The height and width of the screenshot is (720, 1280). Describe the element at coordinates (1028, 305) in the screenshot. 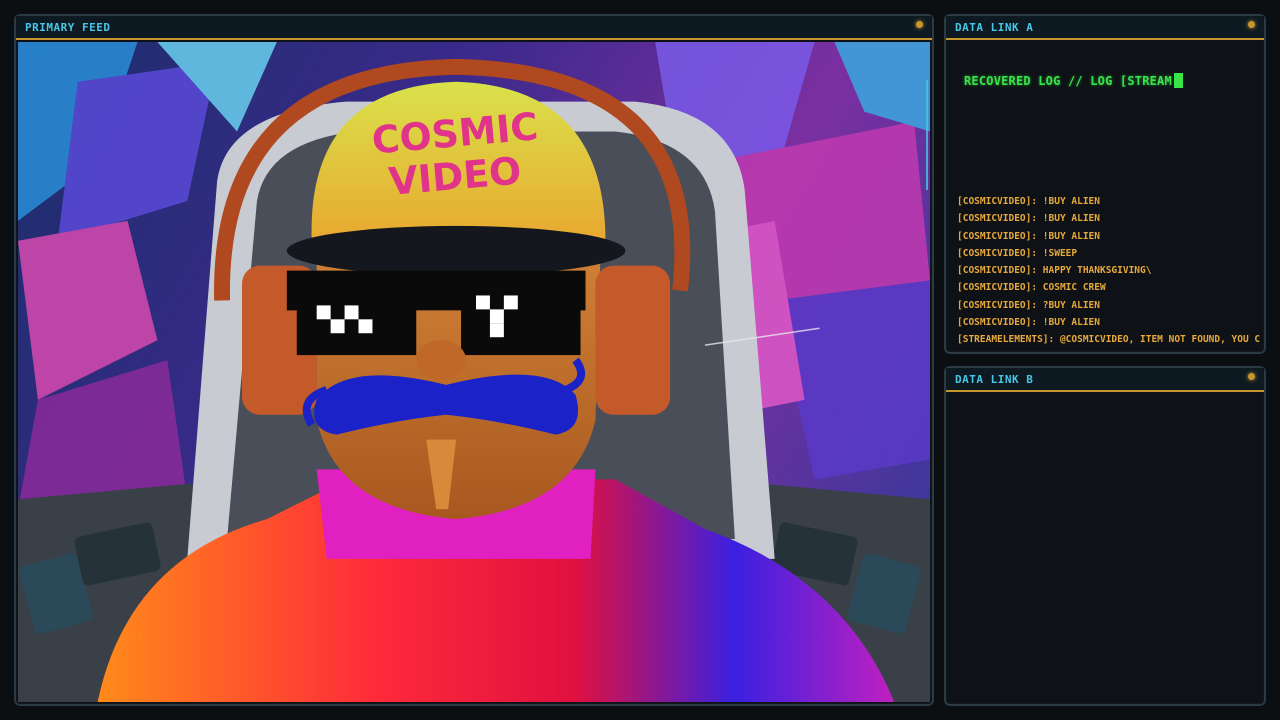

I see `log-line: [COSMICVIDEO]: ?BUY ALIEN` at that location.